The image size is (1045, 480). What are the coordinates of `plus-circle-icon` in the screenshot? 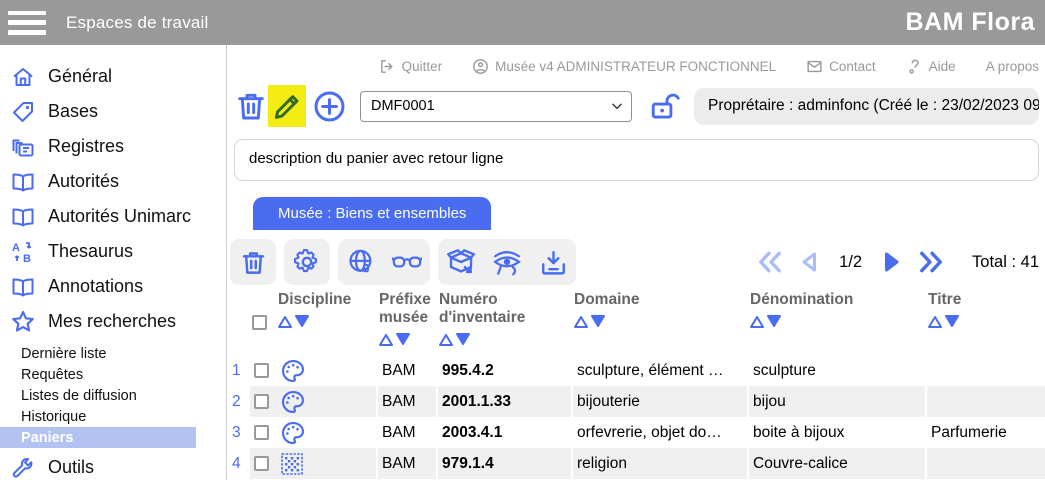 It's located at (329, 106).